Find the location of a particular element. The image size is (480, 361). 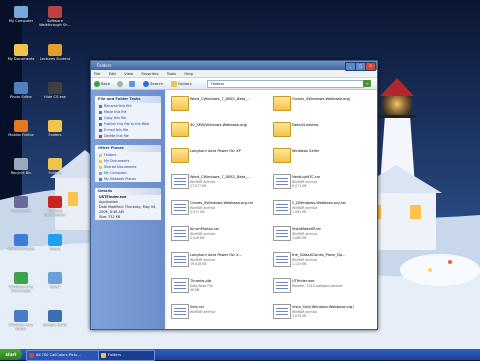

place-my-network: My Network Places is located at coordinates (128, 179).